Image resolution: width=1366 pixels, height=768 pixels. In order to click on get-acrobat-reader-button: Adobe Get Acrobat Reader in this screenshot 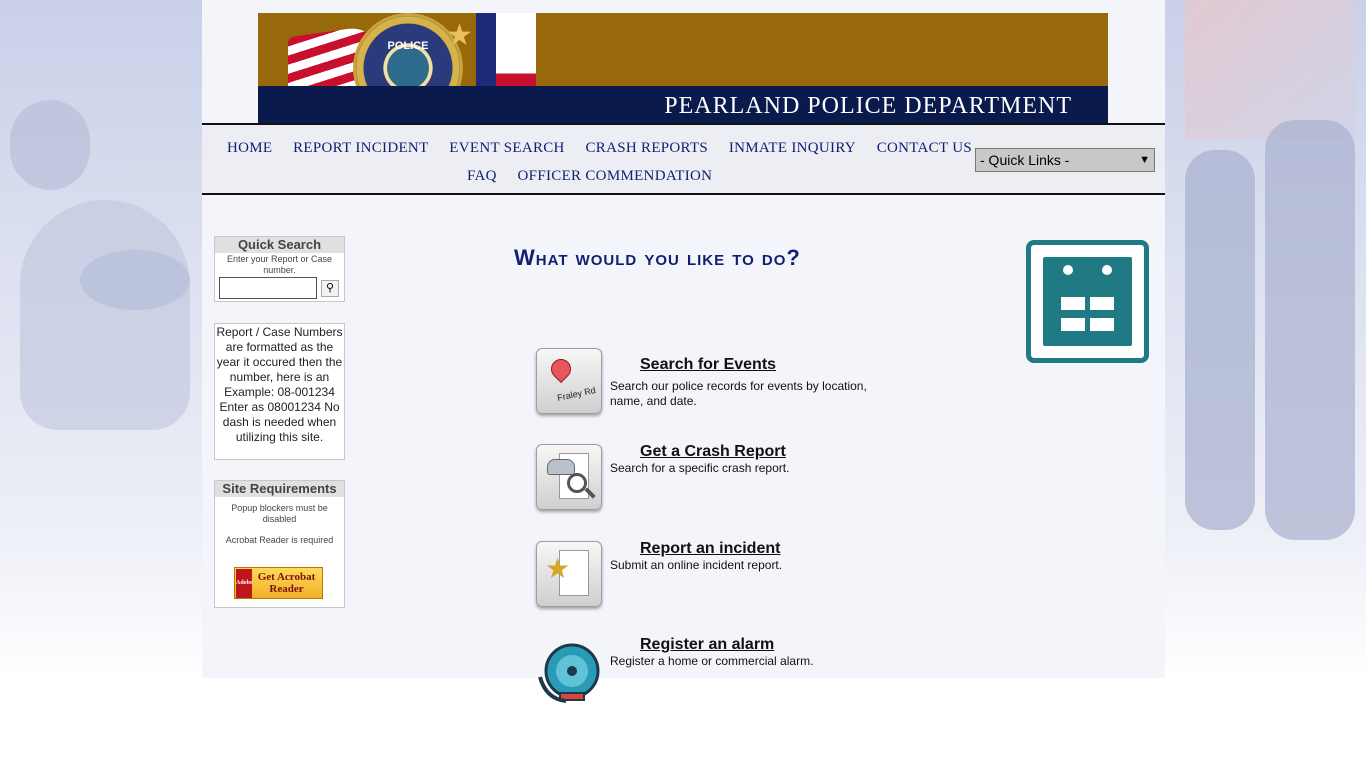, I will do `click(278, 583)`.